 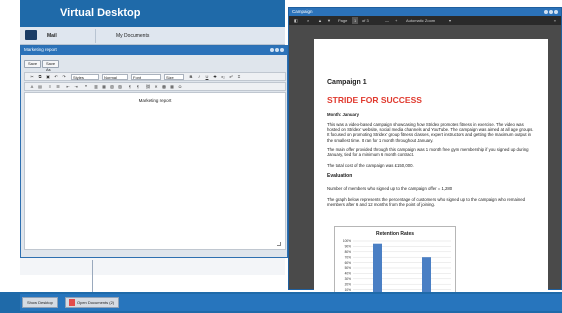 I want to click on page-total: of 3, so click(x=365, y=20).